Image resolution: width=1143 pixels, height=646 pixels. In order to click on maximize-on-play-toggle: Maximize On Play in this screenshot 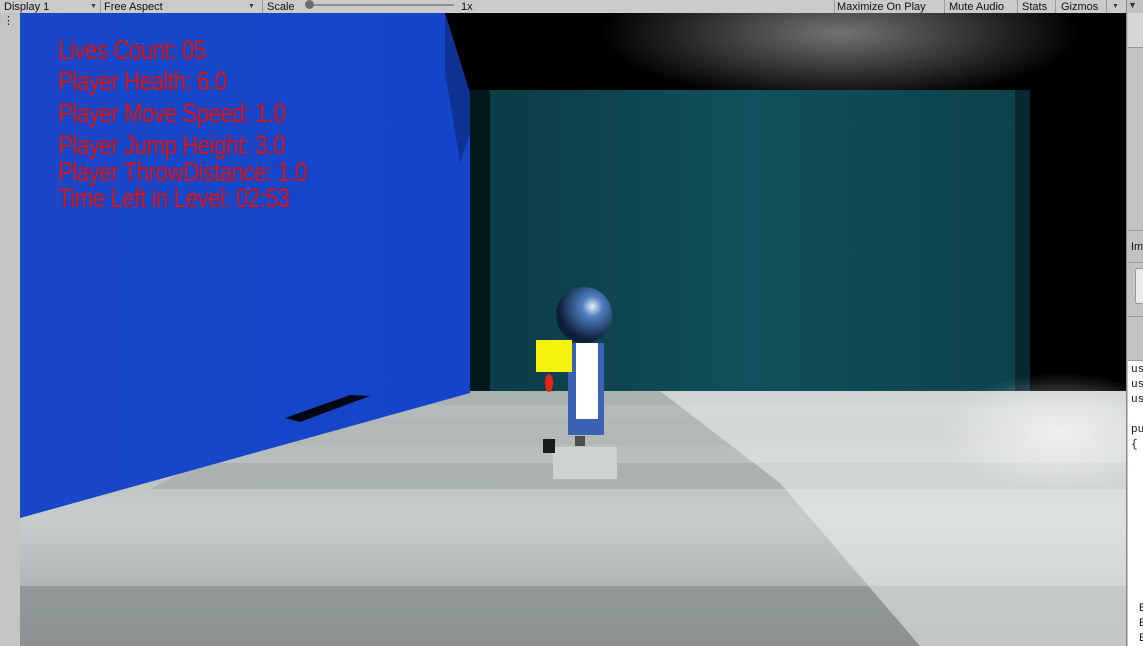, I will do `click(881, 6)`.